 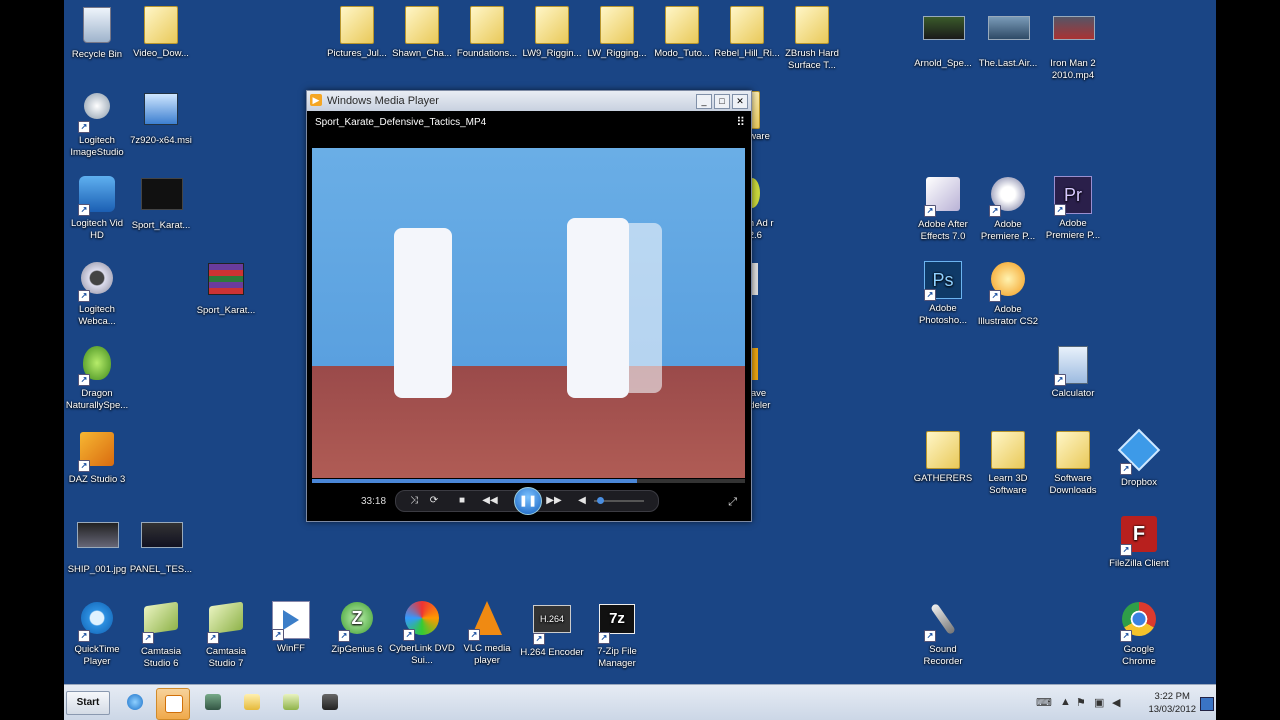 What do you see at coordinates (97, 633) in the screenshot?
I see `desktop-icon-quicktime: ↗ QuickTime Player` at bounding box center [97, 633].